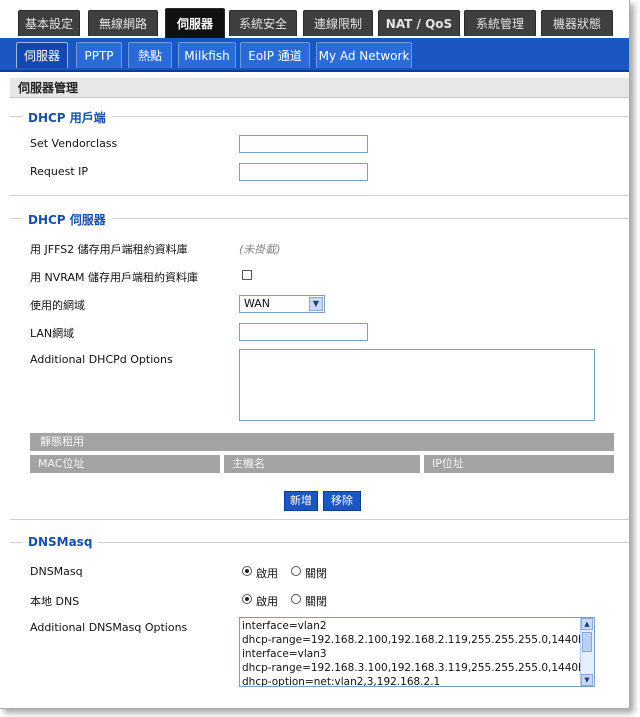 The width and height of the screenshot is (640, 717). I want to click on tab-access-restrictions: 連線限制, so click(338, 23).